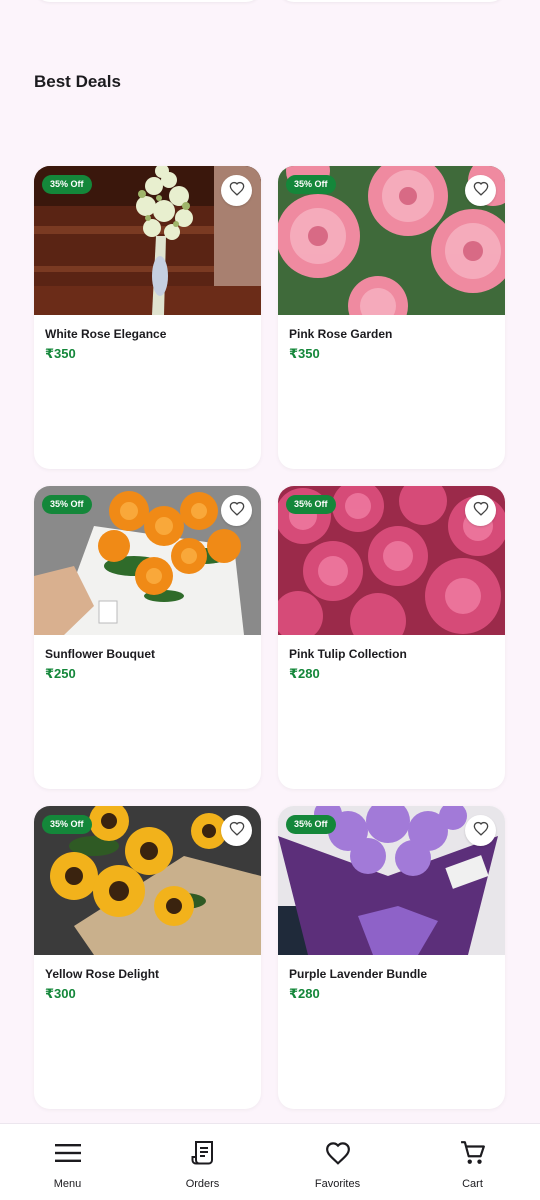  Describe the element at coordinates (348, 654) in the screenshot. I see `product-name: Pink Tulip Collection` at that location.